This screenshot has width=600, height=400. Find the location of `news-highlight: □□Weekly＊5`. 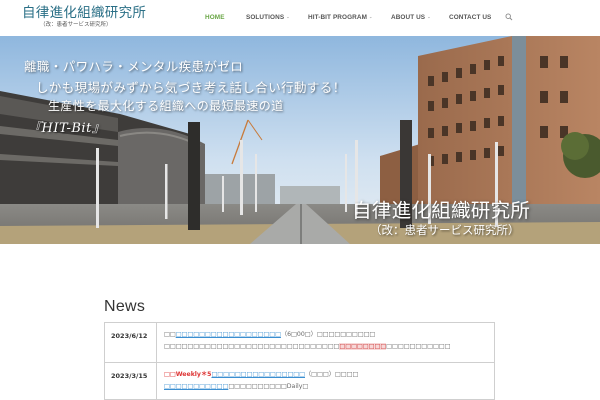

news-highlight: □□Weekly＊5 is located at coordinates (188, 374).